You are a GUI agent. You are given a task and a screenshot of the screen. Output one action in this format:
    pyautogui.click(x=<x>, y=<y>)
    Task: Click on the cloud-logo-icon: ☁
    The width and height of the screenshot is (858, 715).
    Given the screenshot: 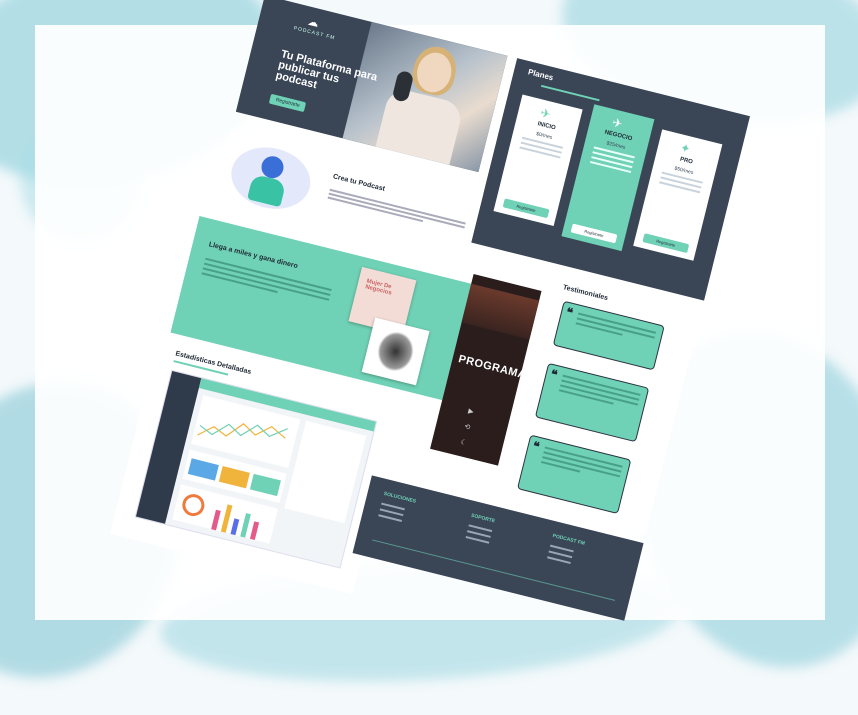 What is the action you would take?
    pyautogui.click(x=313, y=22)
    